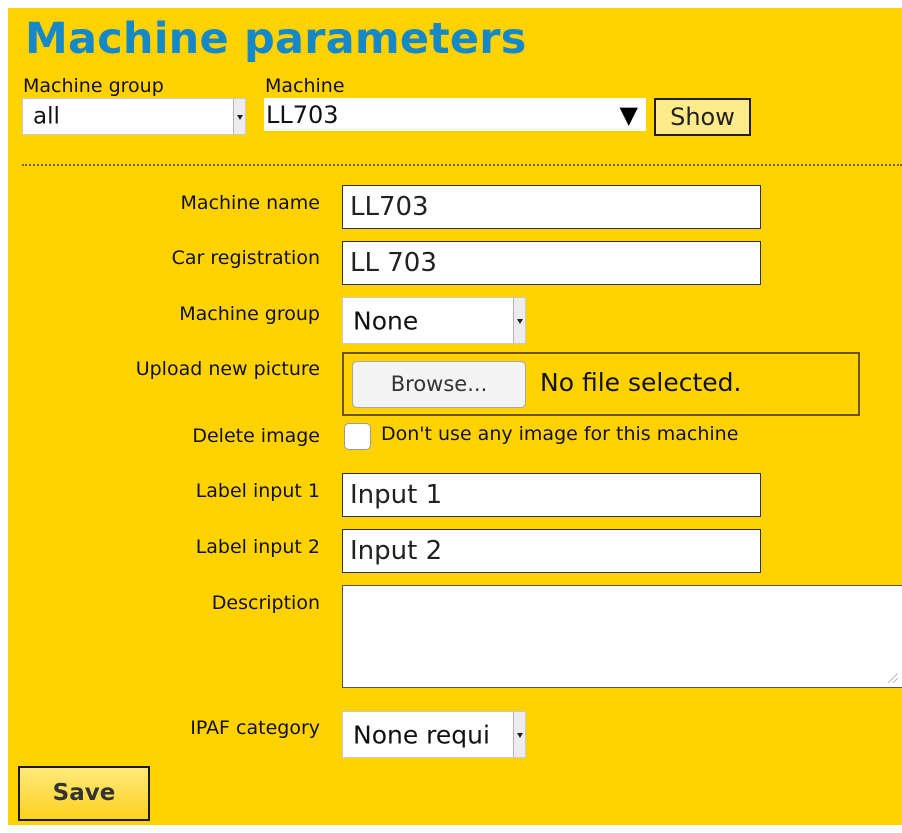 This screenshot has height=833, width=902. I want to click on delete-image-checkbox, so click(357, 436).